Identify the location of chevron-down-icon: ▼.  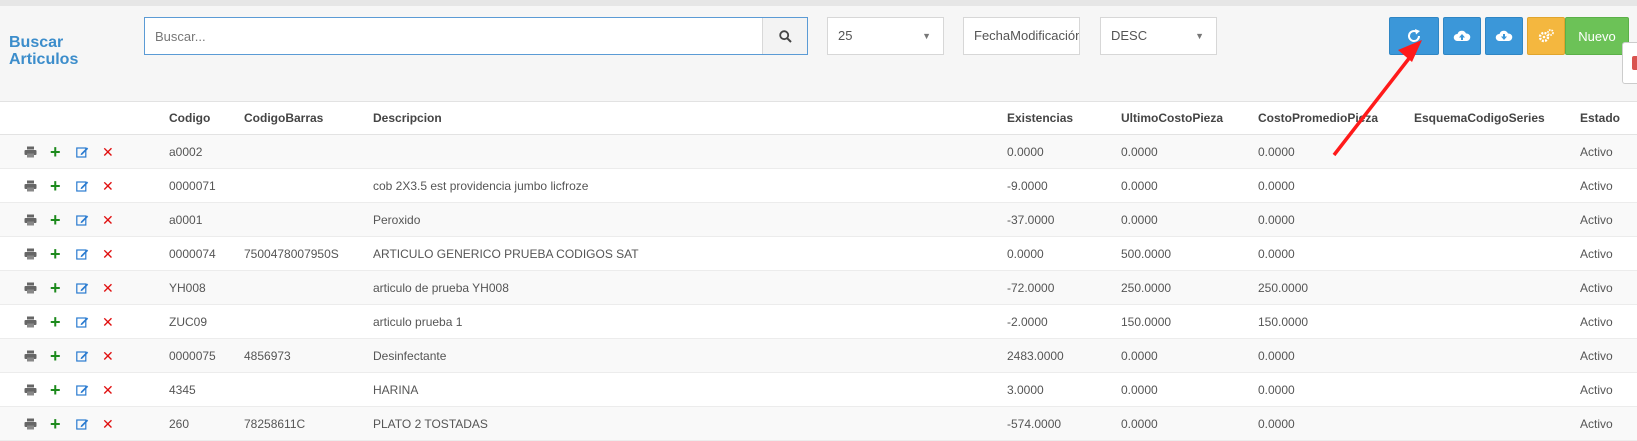
(1199, 36).